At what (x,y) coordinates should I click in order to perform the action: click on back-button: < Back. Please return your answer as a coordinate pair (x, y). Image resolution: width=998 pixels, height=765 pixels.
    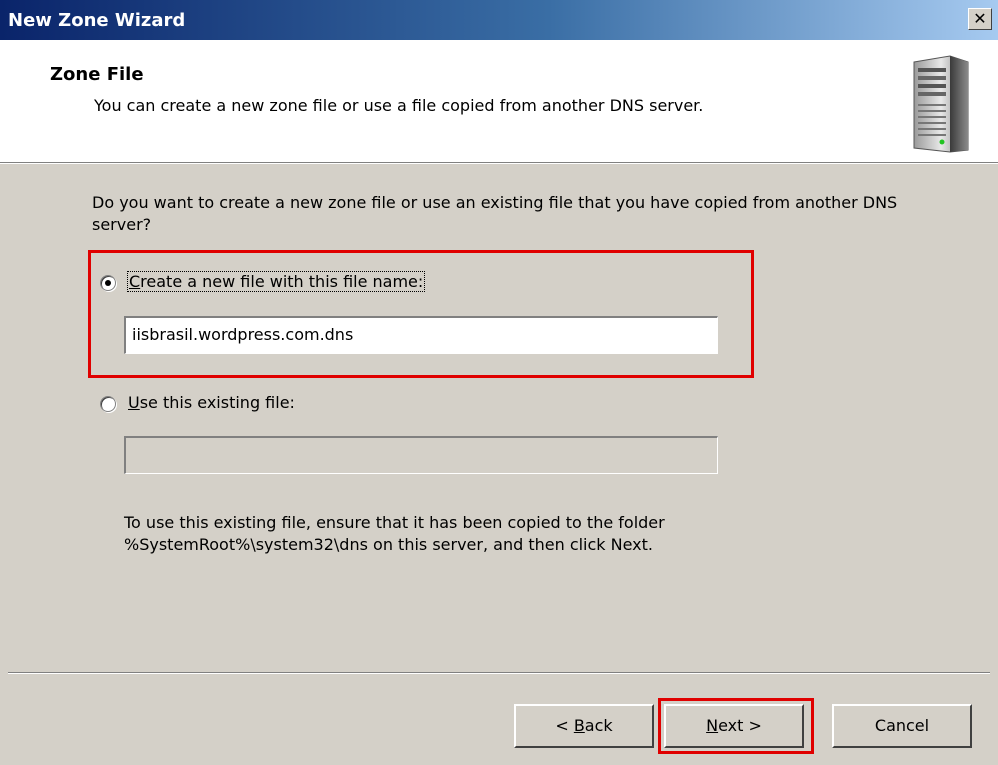
    Looking at the image, I should click on (584, 726).